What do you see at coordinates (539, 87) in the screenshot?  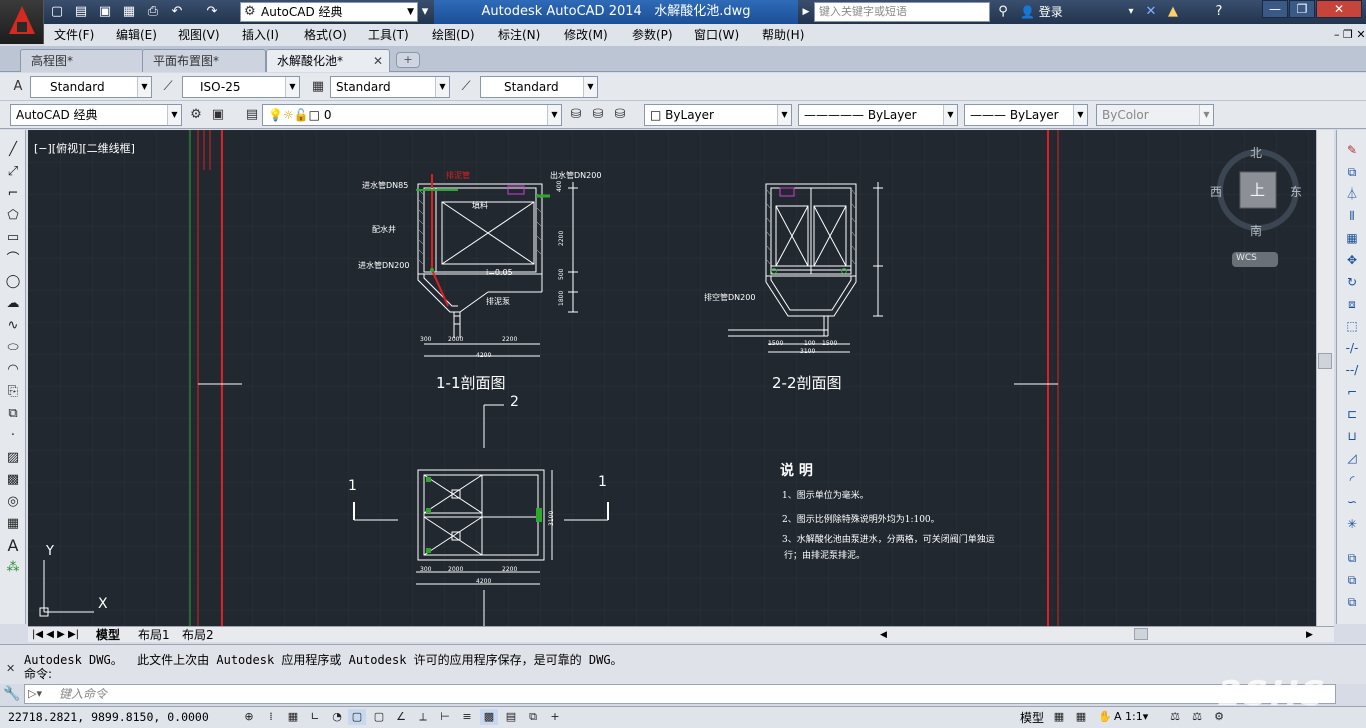 I see `mleader-style-select: Standard ▼` at bounding box center [539, 87].